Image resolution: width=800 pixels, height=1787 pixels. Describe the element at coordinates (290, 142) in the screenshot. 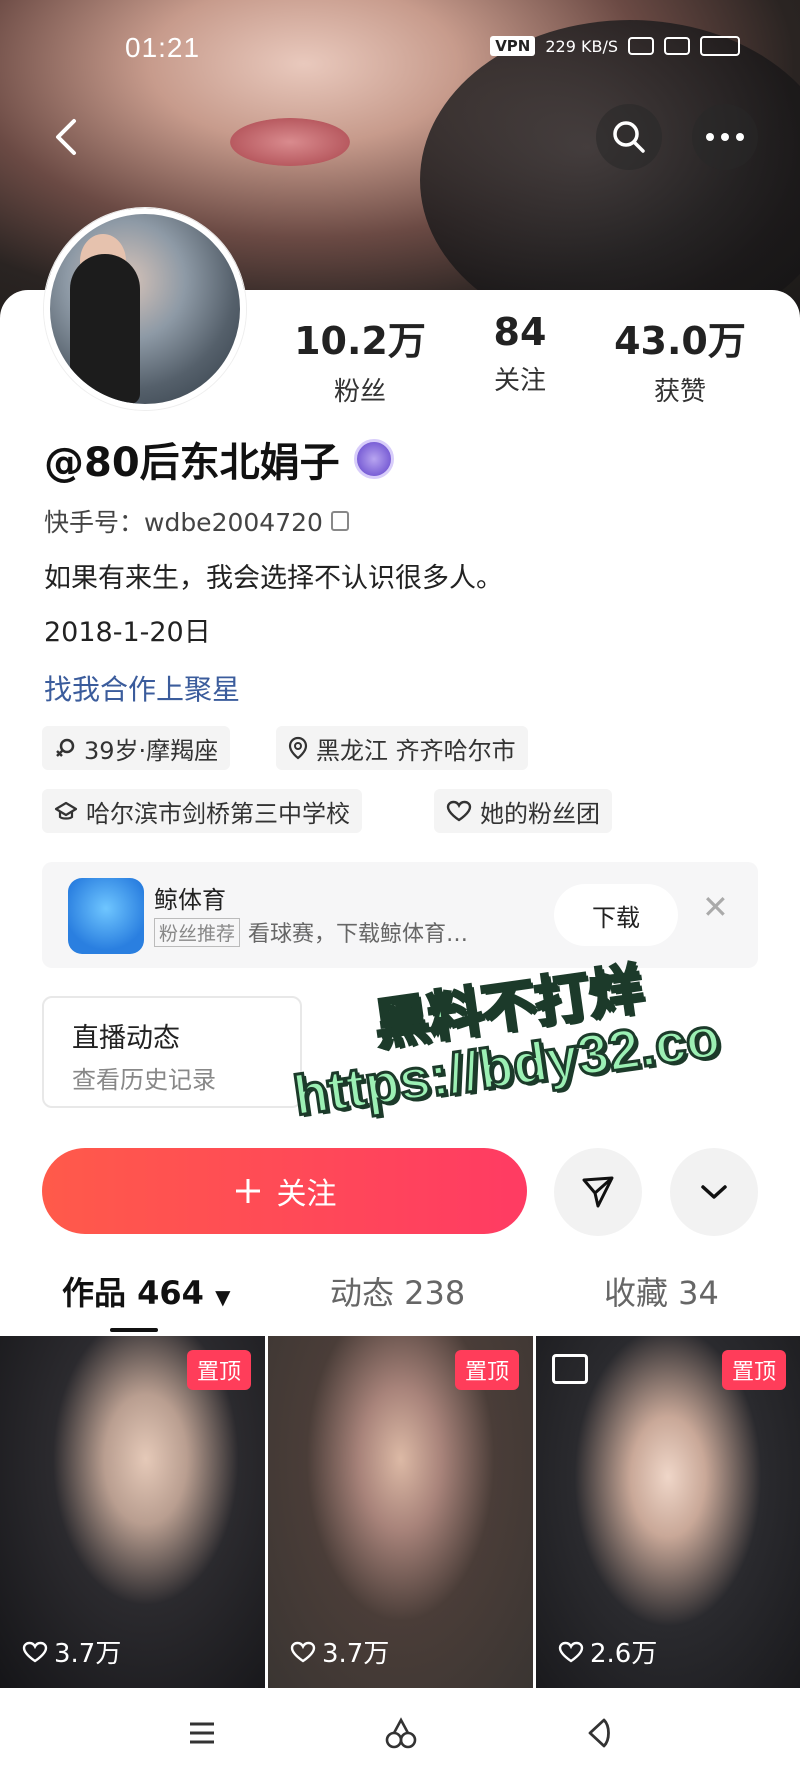

I see `banner-lips` at that location.